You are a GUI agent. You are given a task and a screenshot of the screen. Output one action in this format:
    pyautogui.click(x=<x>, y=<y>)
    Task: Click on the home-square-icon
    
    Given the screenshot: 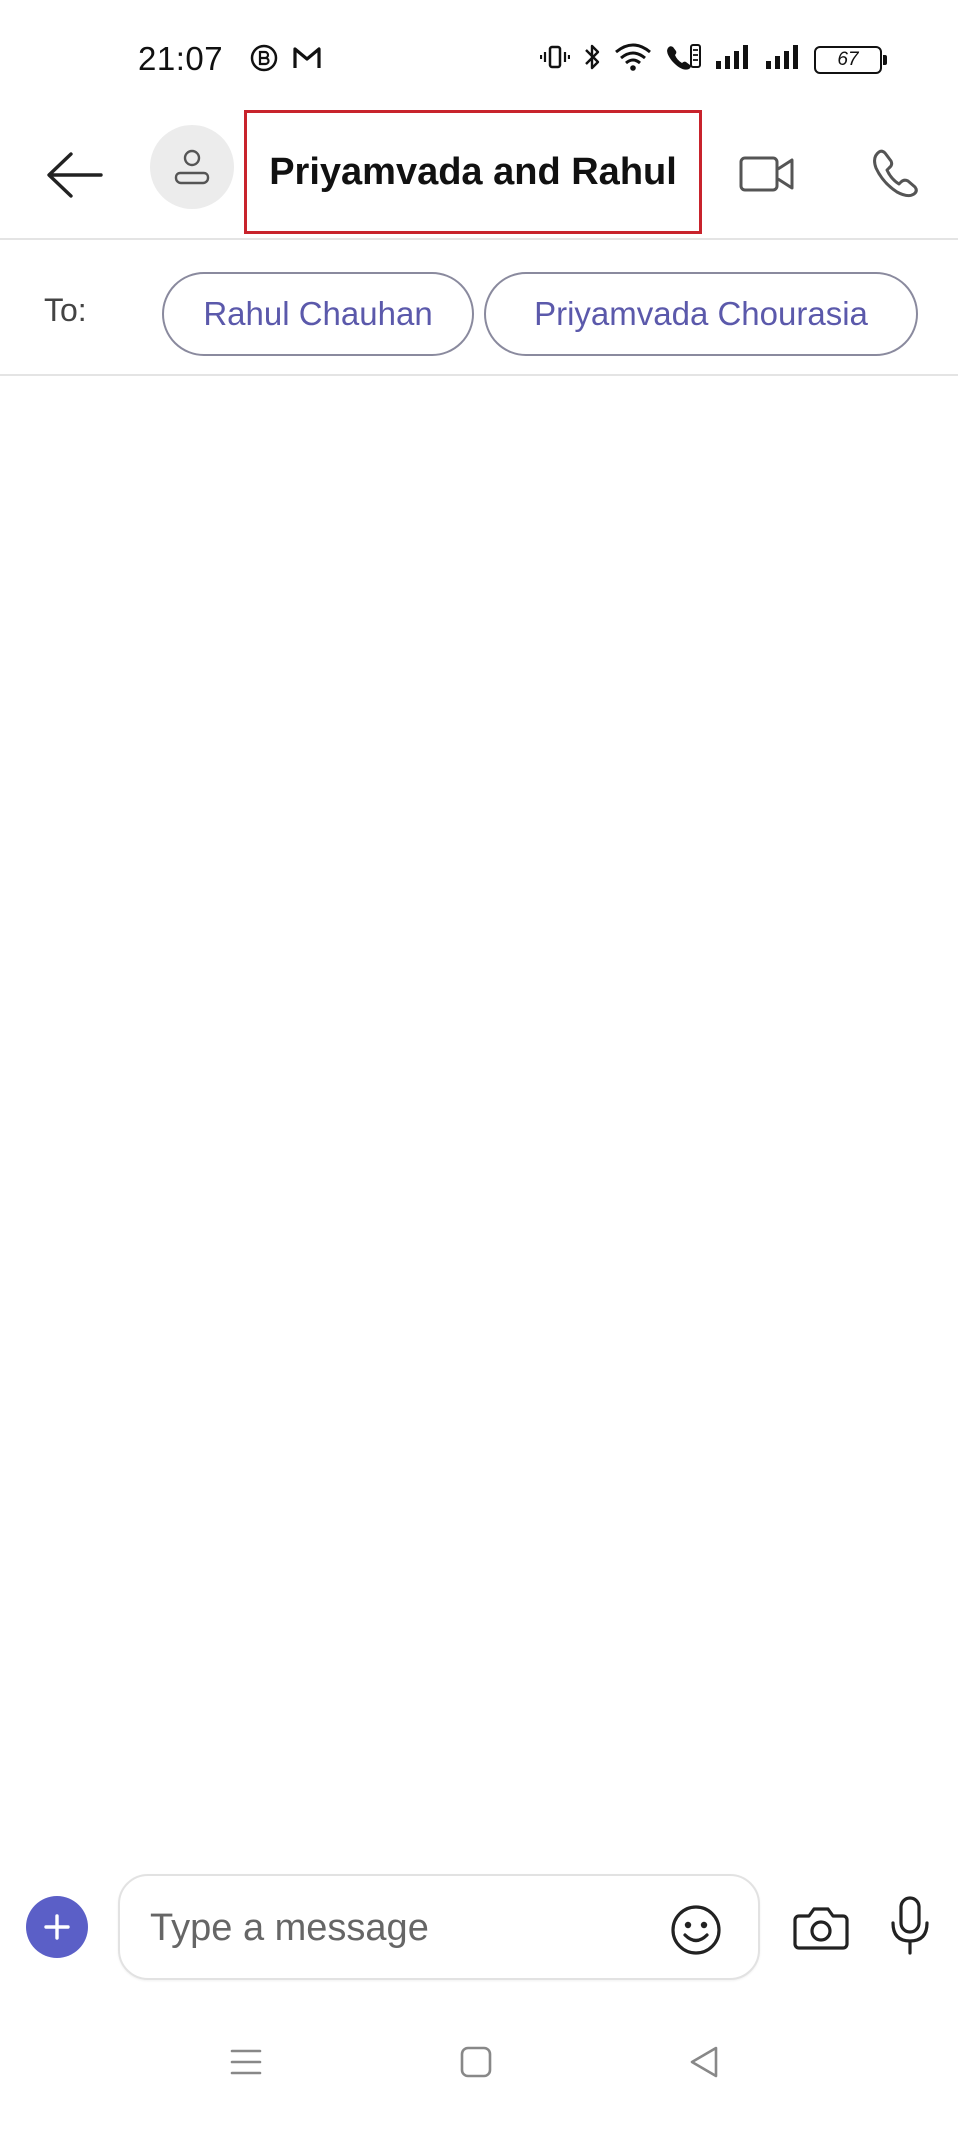 What is the action you would take?
    pyautogui.click(x=476, y=2062)
    